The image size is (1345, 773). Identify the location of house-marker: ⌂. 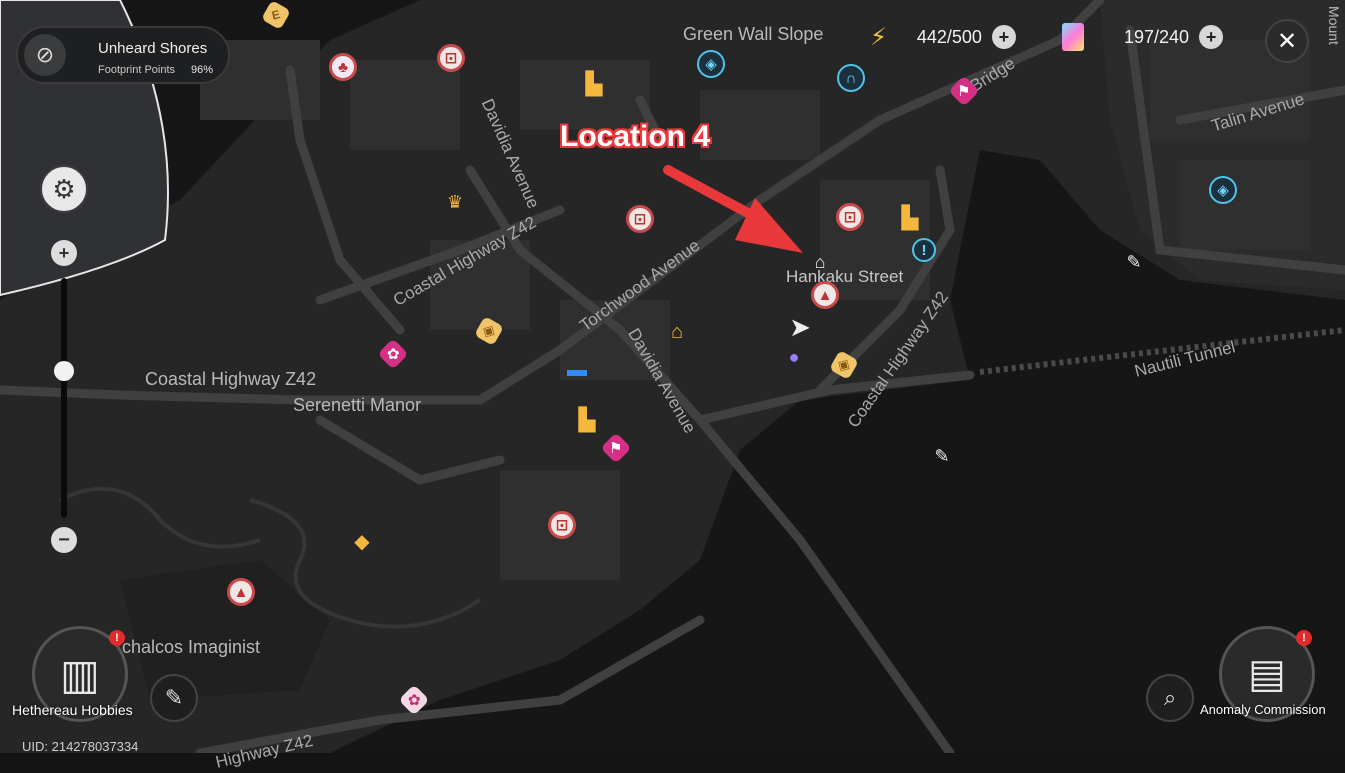
(677, 332).